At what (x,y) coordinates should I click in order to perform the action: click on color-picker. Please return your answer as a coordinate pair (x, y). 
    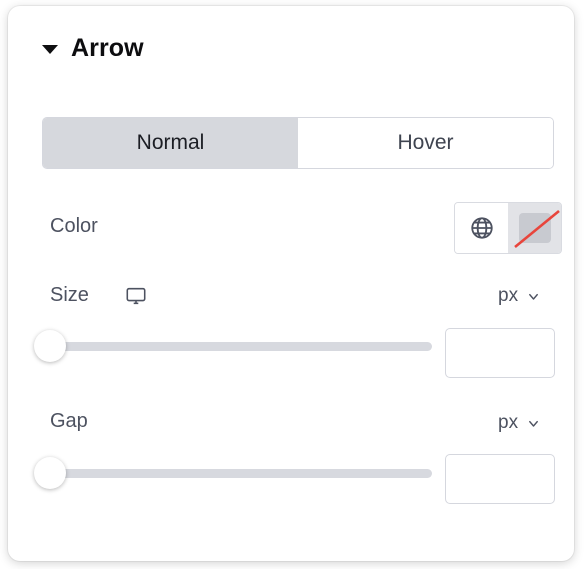
    Looking at the image, I should click on (508, 228).